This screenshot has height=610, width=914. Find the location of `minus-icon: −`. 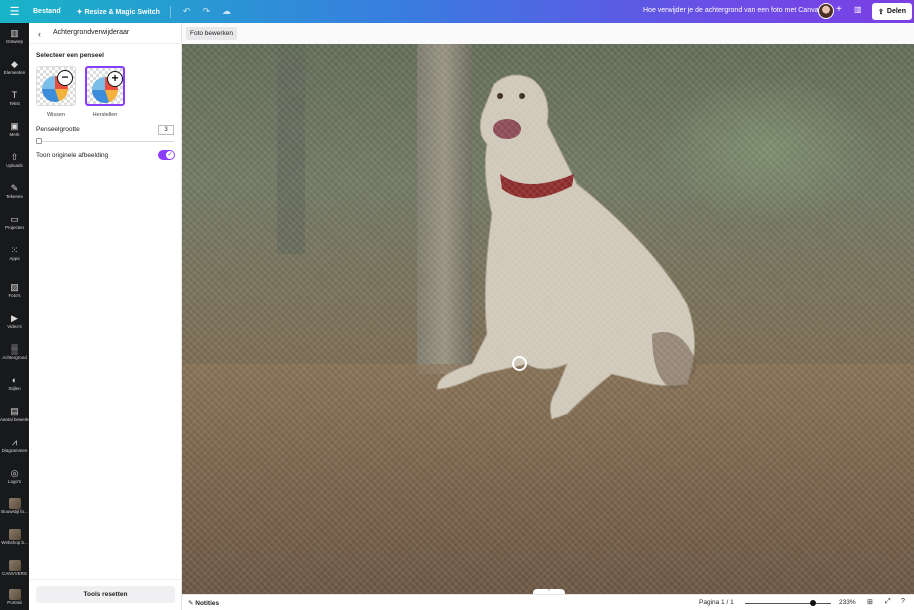

minus-icon: − is located at coordinates (65, 78).